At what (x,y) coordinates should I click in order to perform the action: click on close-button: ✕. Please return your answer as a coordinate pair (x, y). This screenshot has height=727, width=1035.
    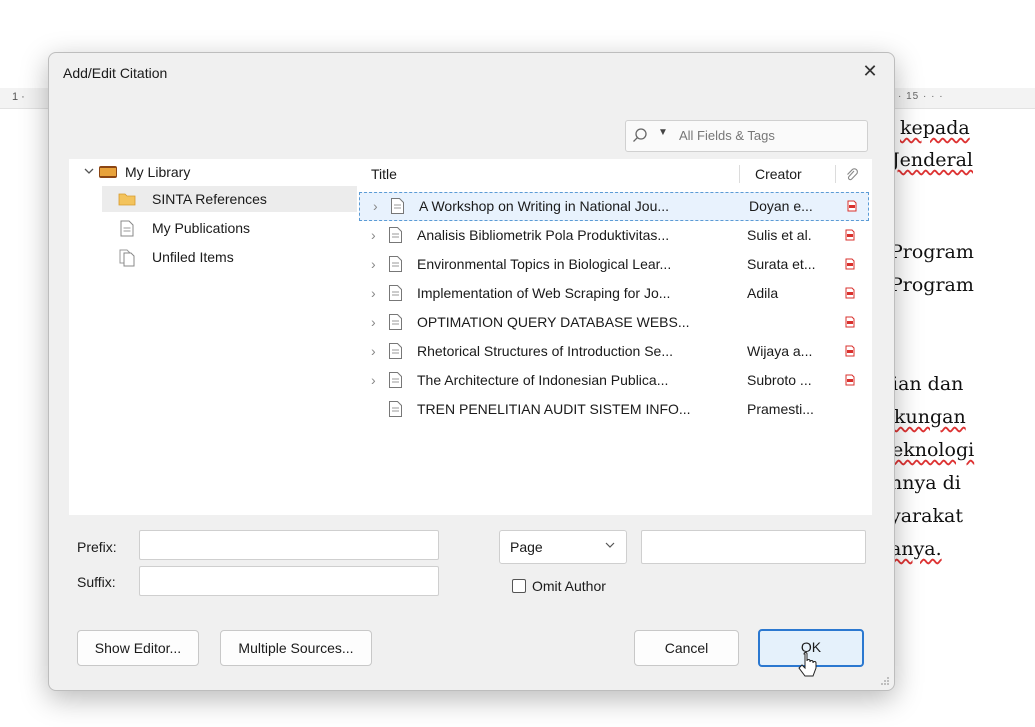
    Looking at the image, I should click on (870, 71).